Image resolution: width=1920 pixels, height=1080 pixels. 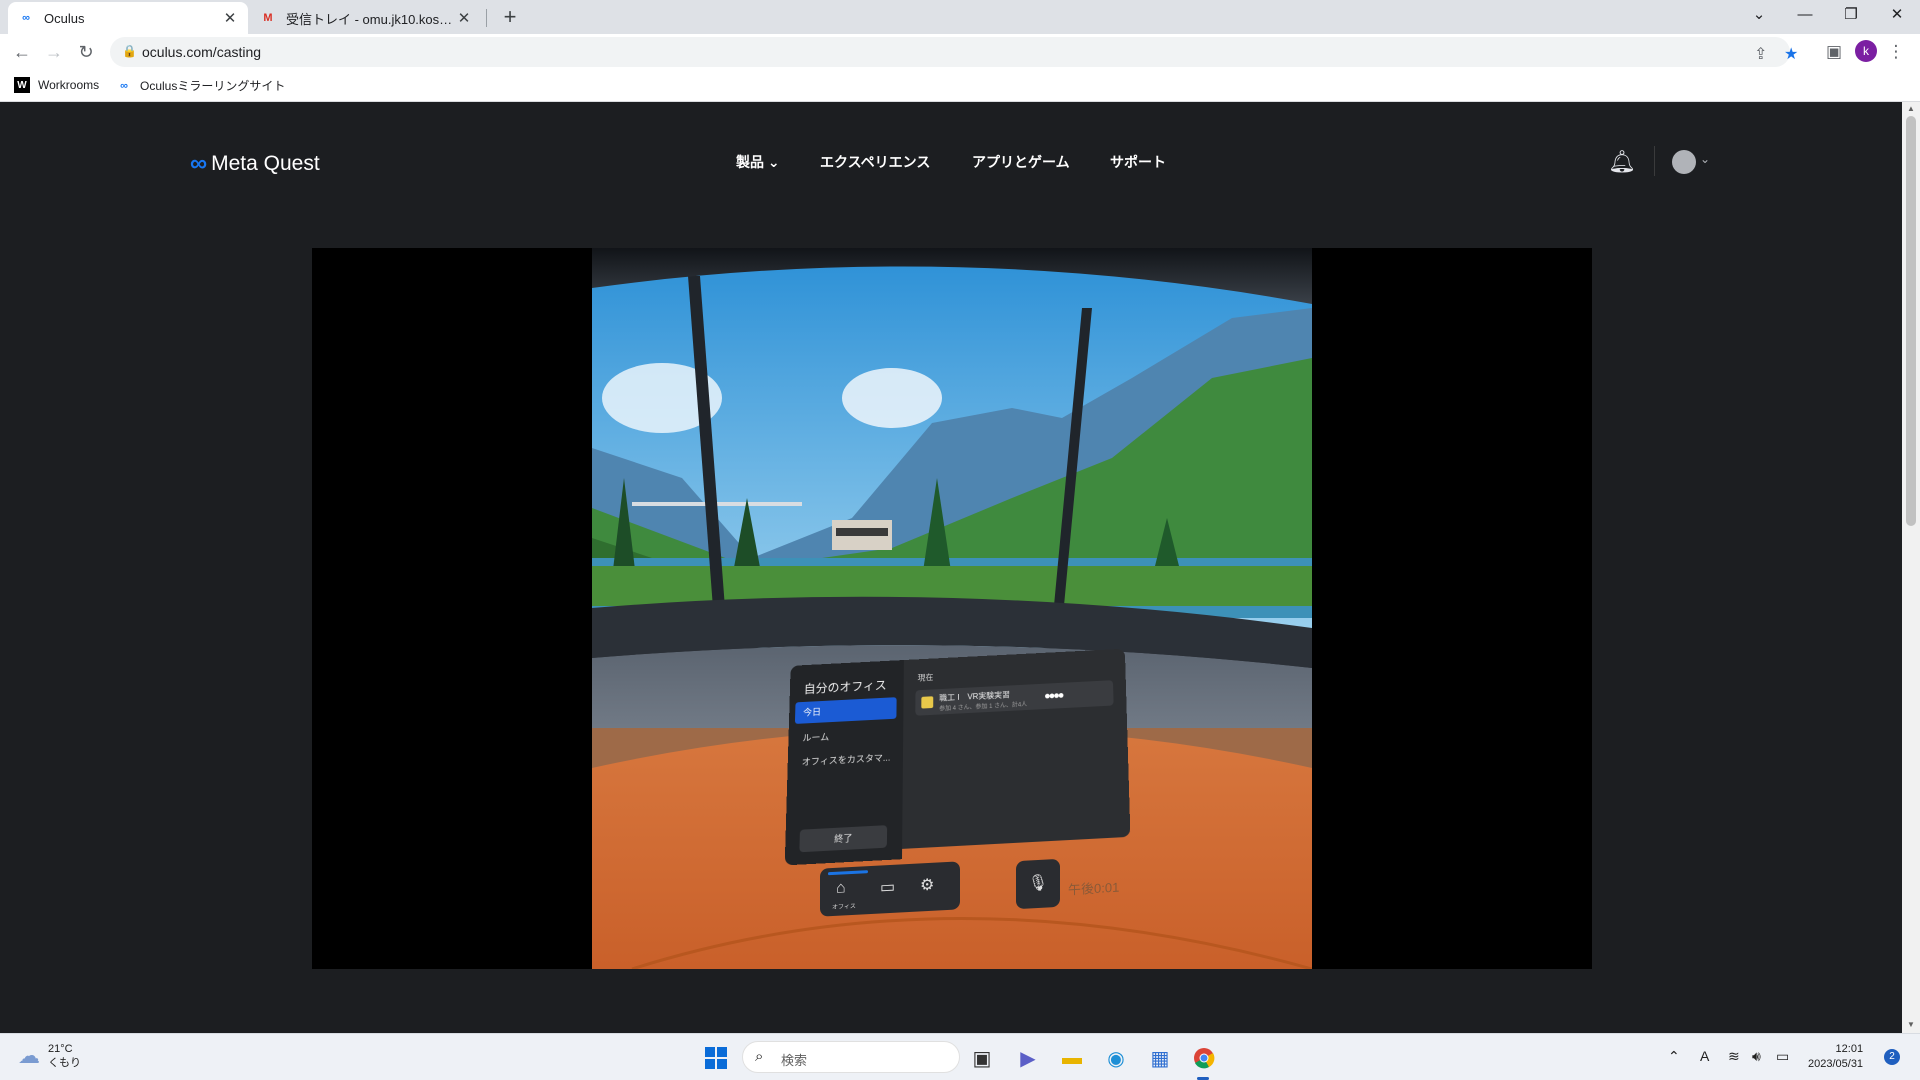 What do you see at coordinates (1866, 51) in the screenshot?
I see `profile-avatar: k` at bounding box center [1866, 51].